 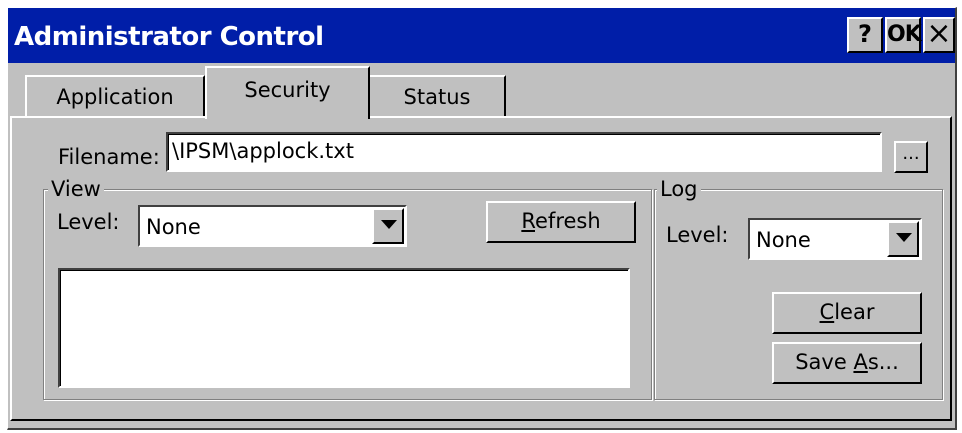 I want to click on help-button: ?, so click(x=865, y=35).